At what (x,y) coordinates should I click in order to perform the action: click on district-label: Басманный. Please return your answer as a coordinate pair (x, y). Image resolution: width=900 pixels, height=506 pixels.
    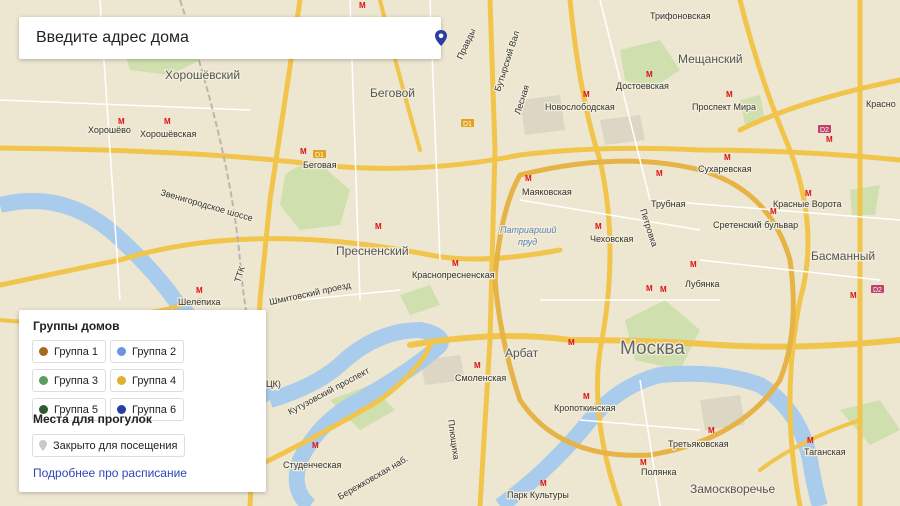
    Looking at the image, I should click on (843, 256).